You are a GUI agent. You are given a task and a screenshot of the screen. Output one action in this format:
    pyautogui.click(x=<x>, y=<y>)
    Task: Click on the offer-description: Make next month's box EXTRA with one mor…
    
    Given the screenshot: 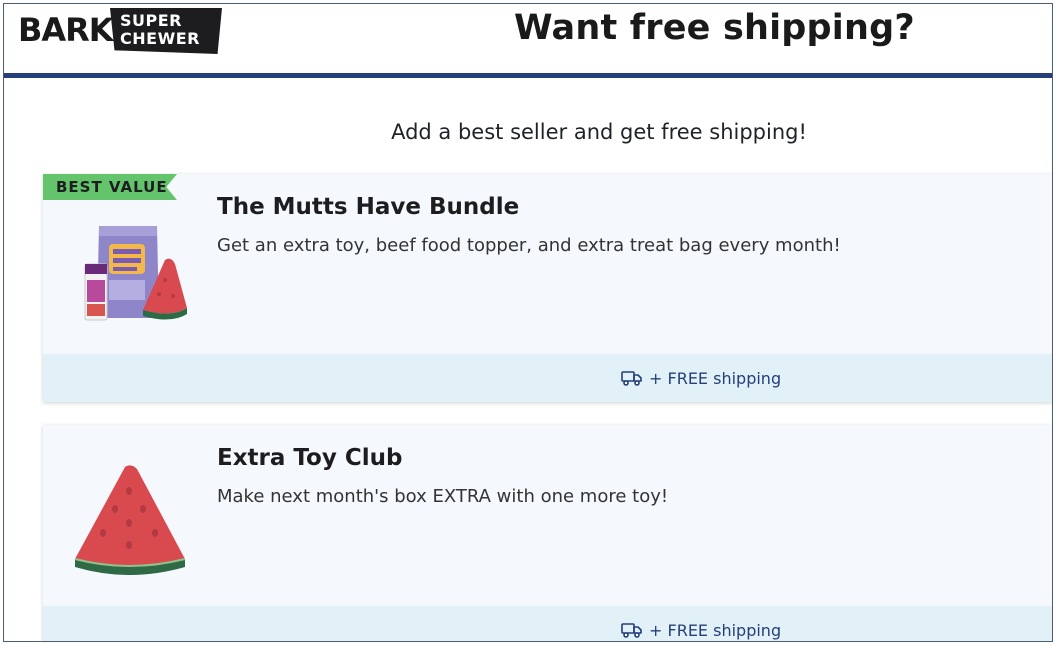 What is the action you would take?
    pyautogui.click(x=443, y=496)
    